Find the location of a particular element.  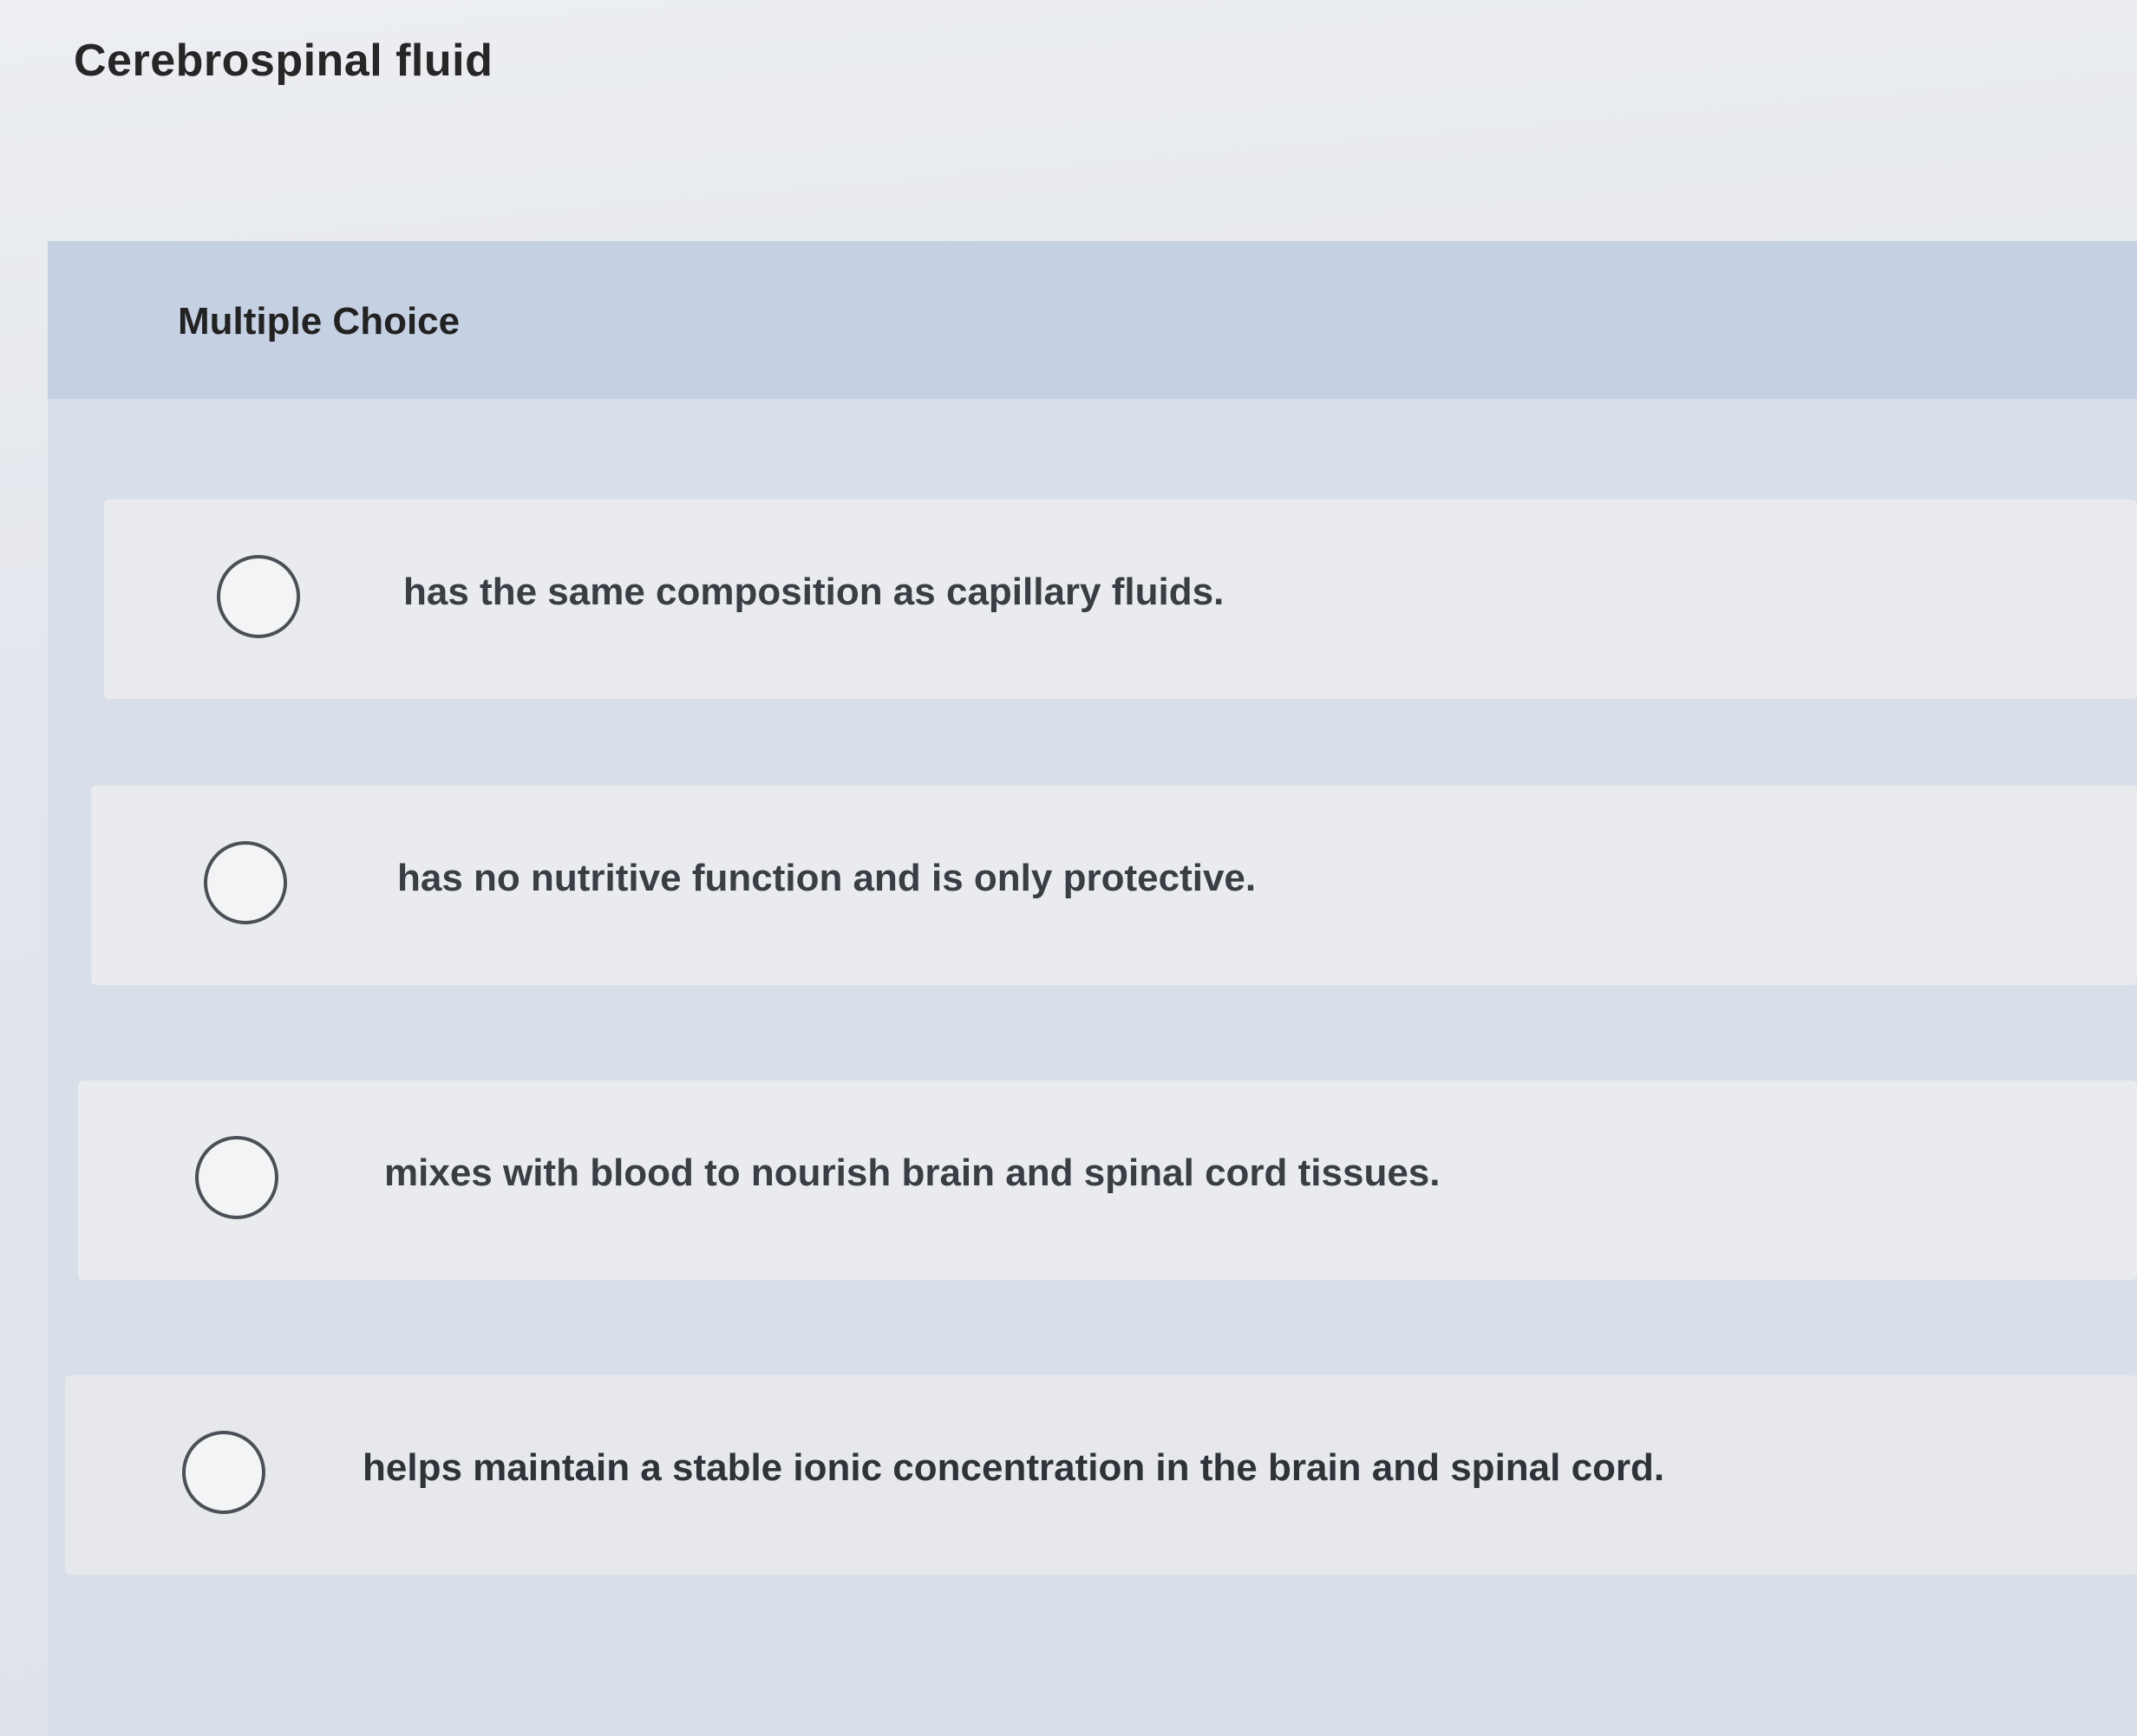

question-type-label: Multiple Choice is located at coordinates (319, 321).